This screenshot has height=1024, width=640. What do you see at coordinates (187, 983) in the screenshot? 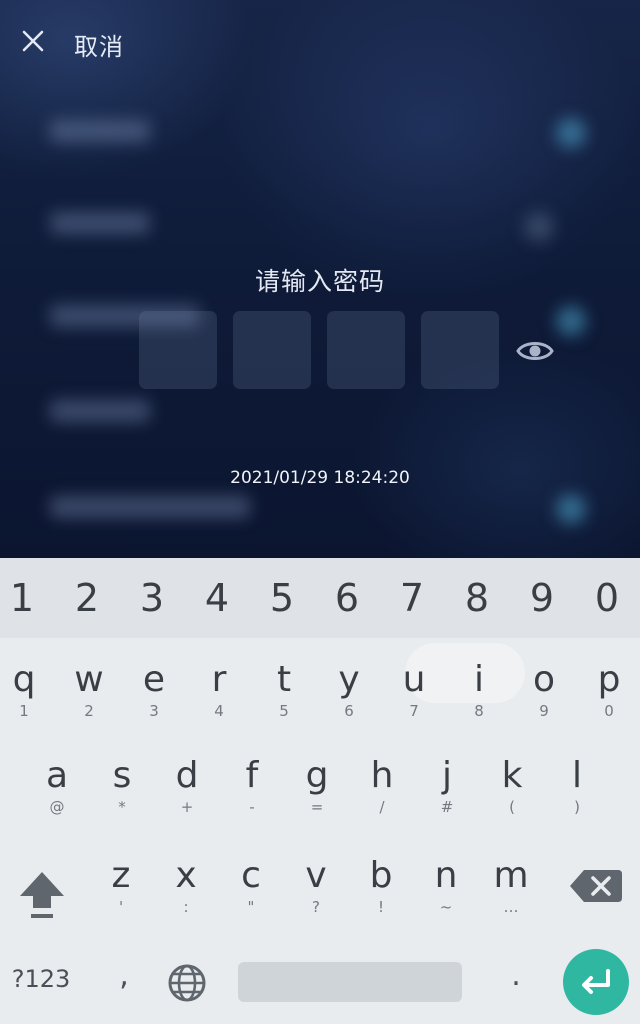
I see `language-key` at bounding box center [187, 983].